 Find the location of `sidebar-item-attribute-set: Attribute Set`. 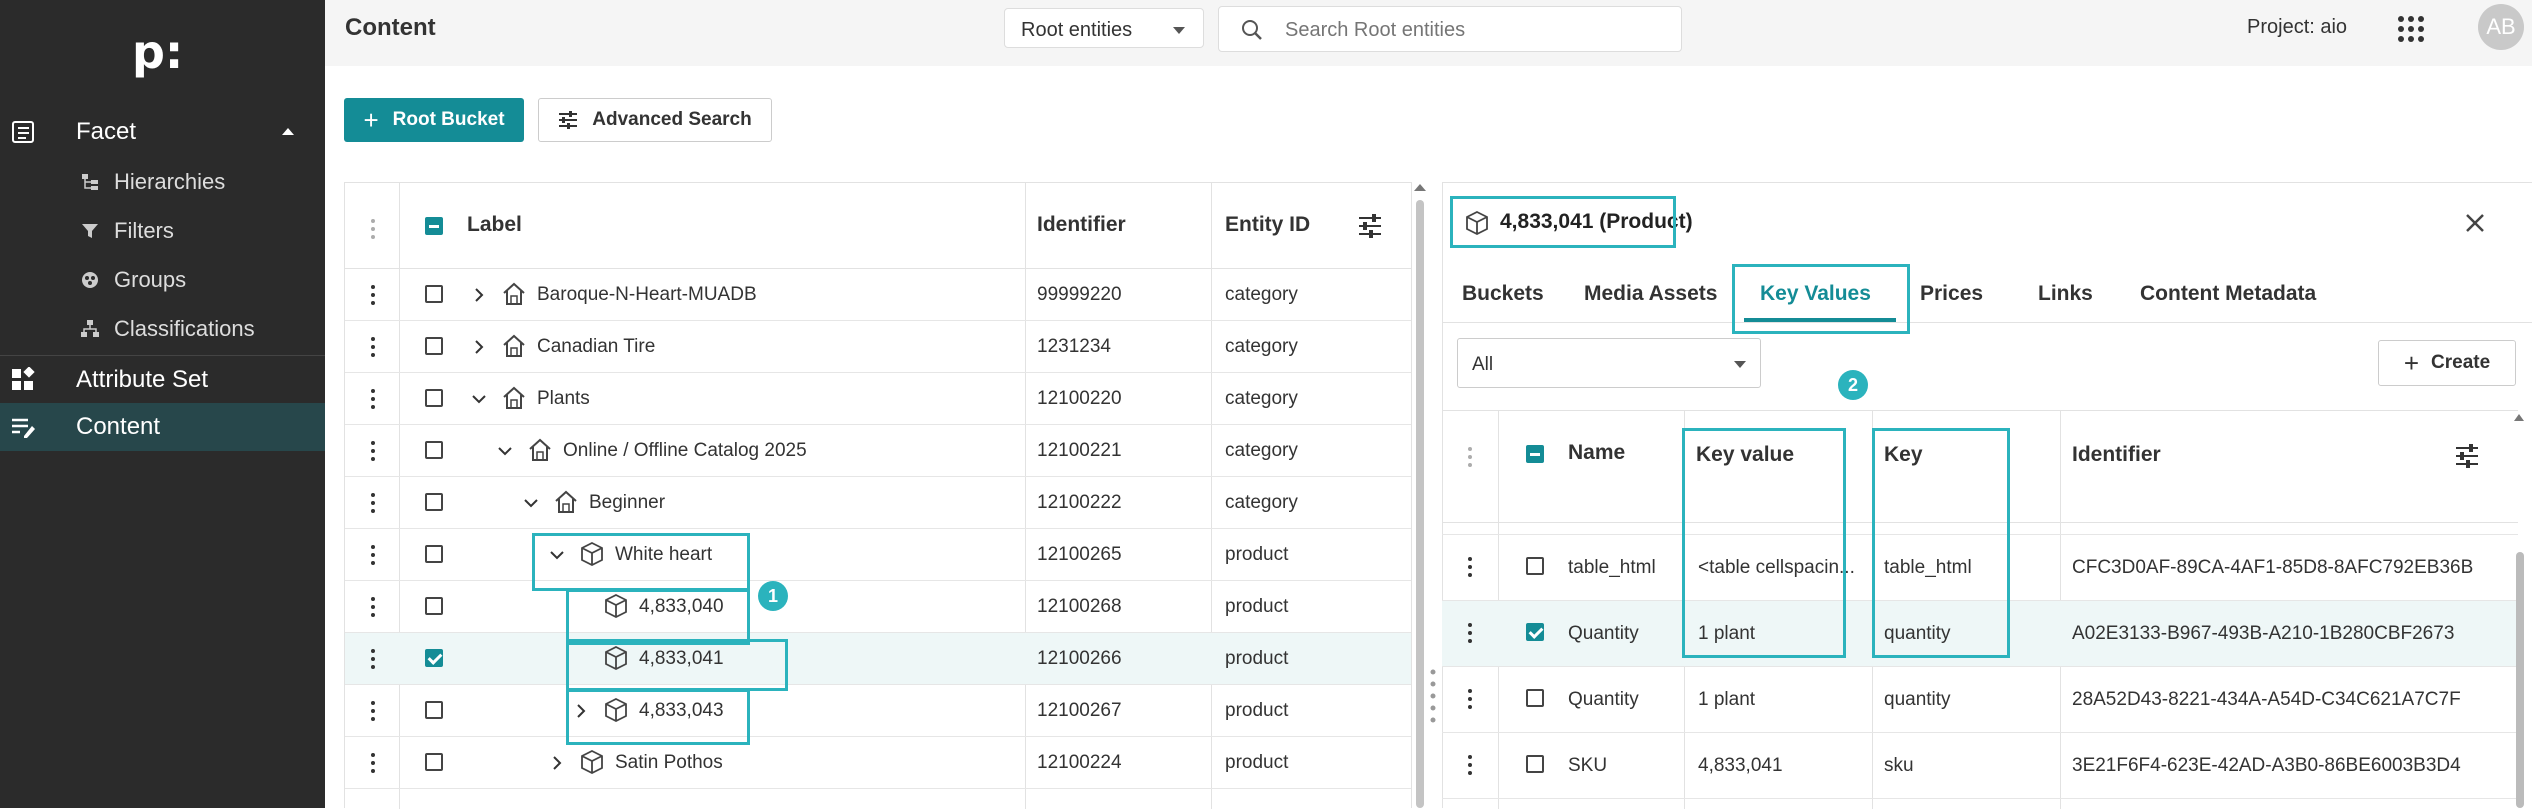

sidebar-item-attribute-set: Attribute Set is located at coordinates (162, 379).